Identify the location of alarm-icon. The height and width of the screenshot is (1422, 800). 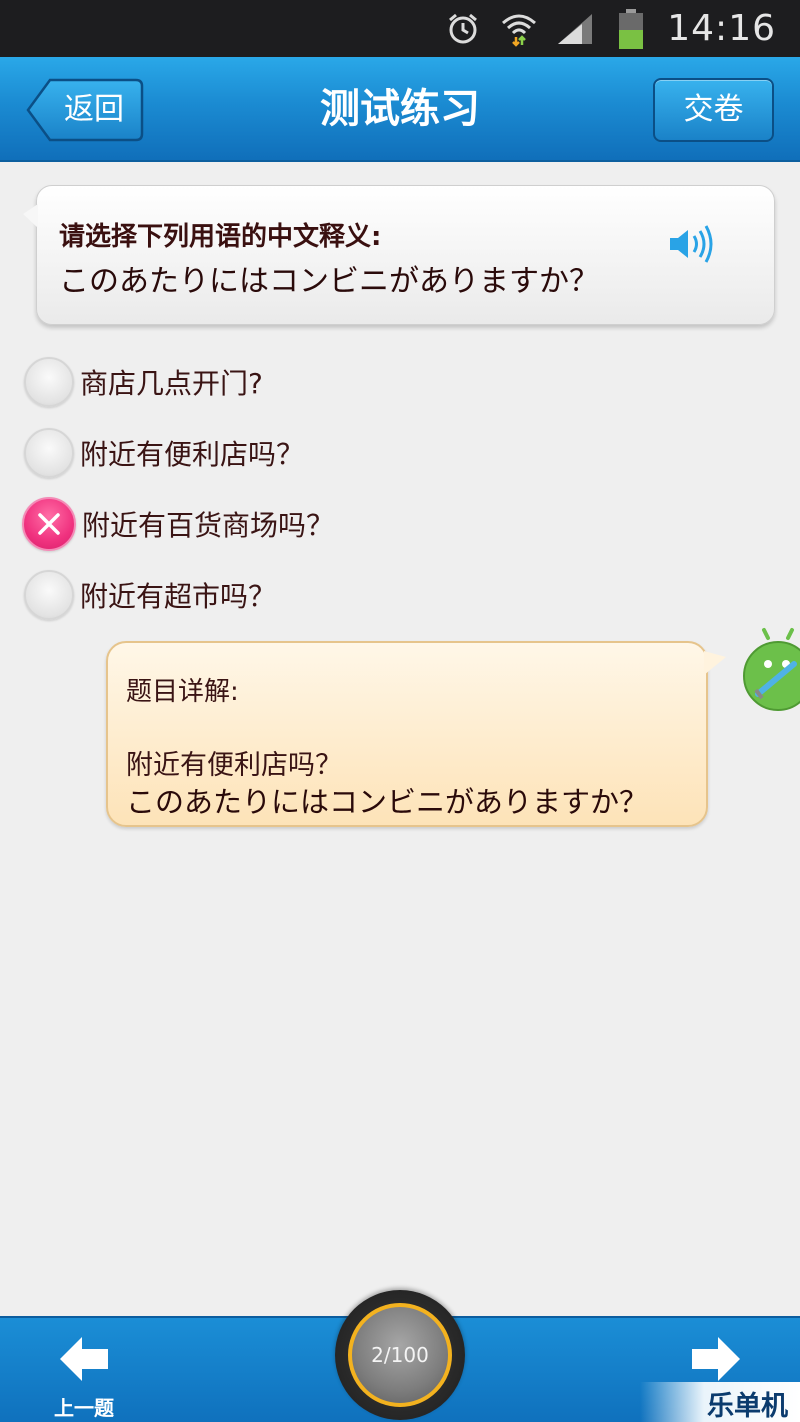
(463, 29).